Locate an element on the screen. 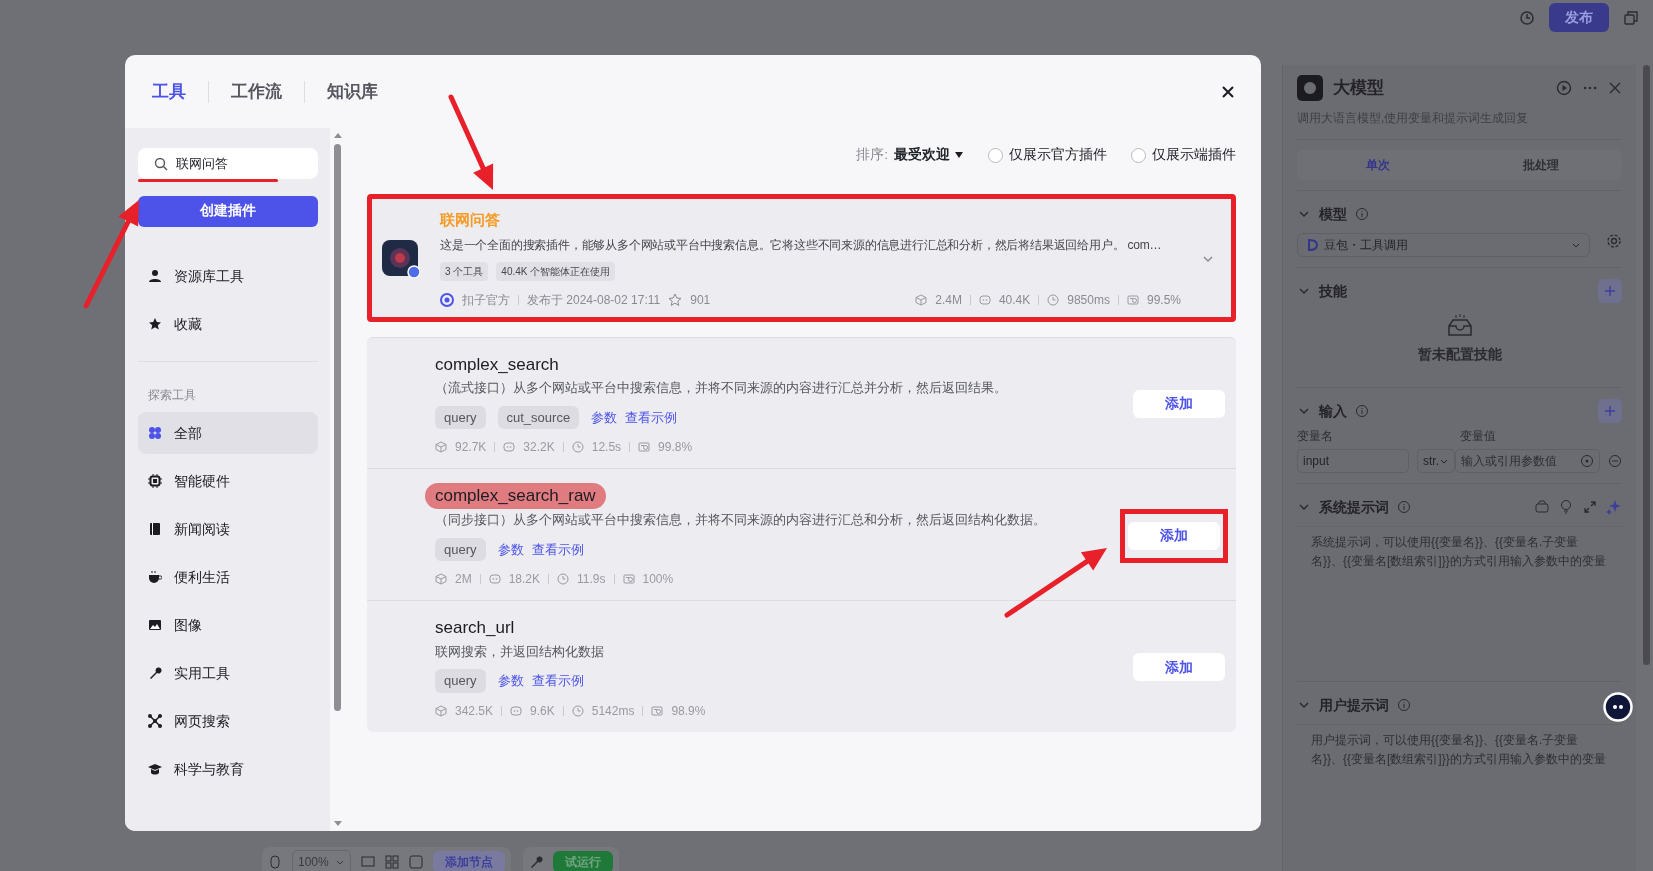 The height and width of the screenshot is (871, 1653). section-title: 用户提示词 is located at coordinates (1354, 705).